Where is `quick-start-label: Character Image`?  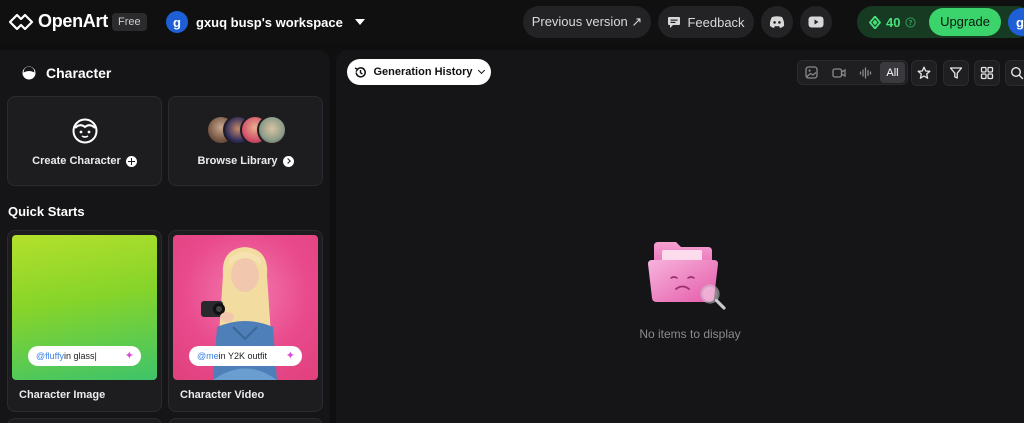
quick-start-label: Character Image is located at coordinates (62, 395).